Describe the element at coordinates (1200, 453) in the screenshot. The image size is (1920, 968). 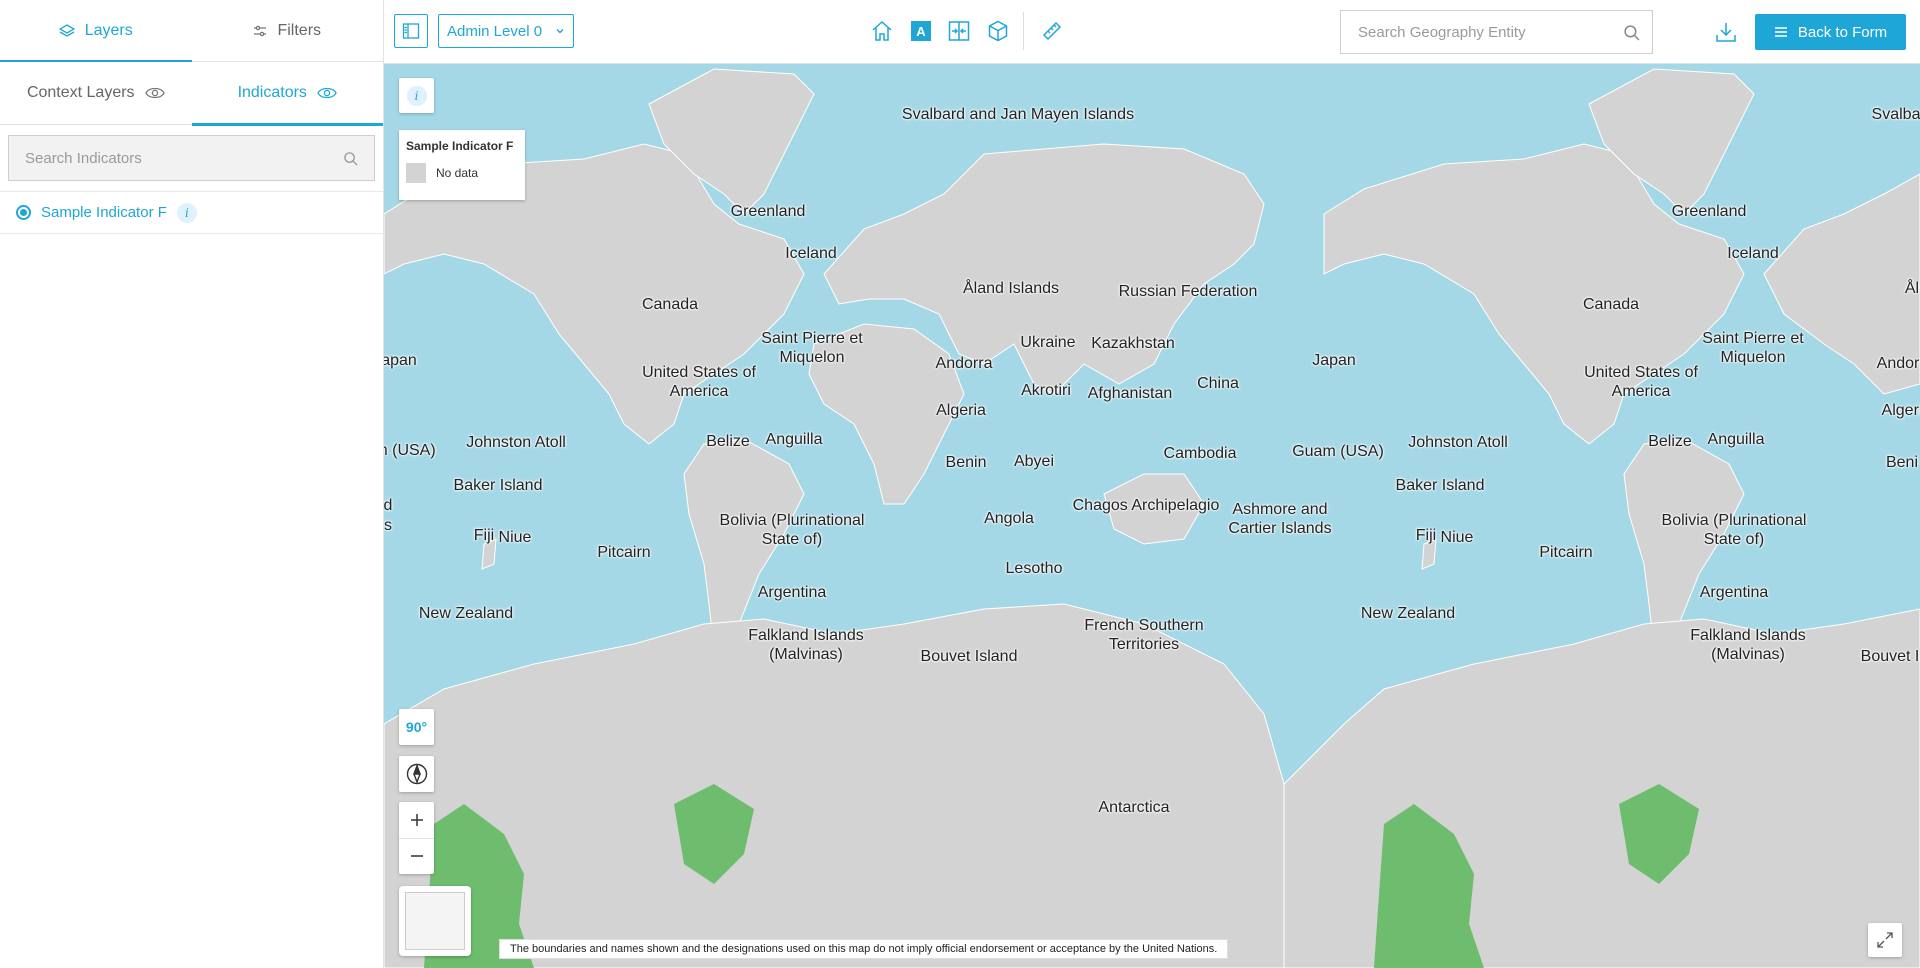
I see `map-label: Cambodia` at that location.